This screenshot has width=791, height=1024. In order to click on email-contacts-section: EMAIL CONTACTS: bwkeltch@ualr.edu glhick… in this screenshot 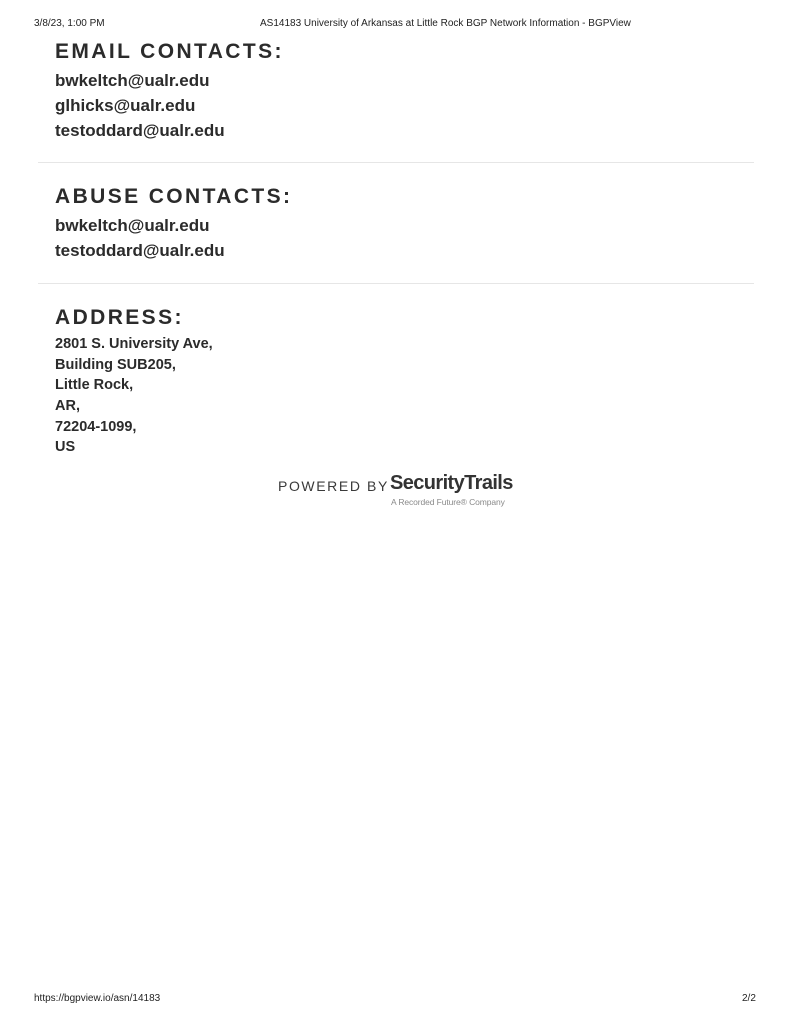, I will do `click(405, 92)`.